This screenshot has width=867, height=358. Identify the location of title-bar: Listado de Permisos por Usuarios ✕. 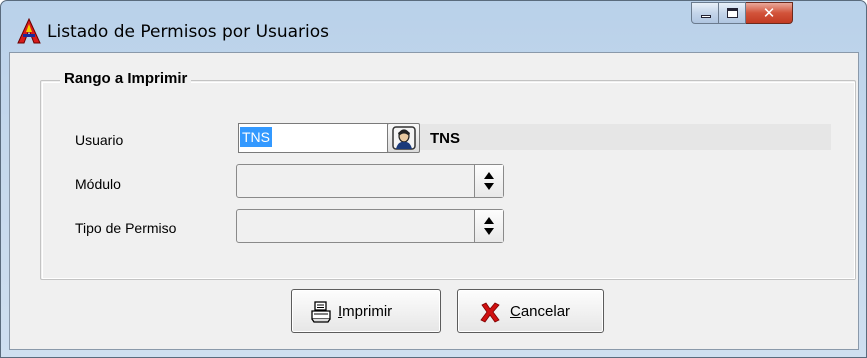
(433, 26).